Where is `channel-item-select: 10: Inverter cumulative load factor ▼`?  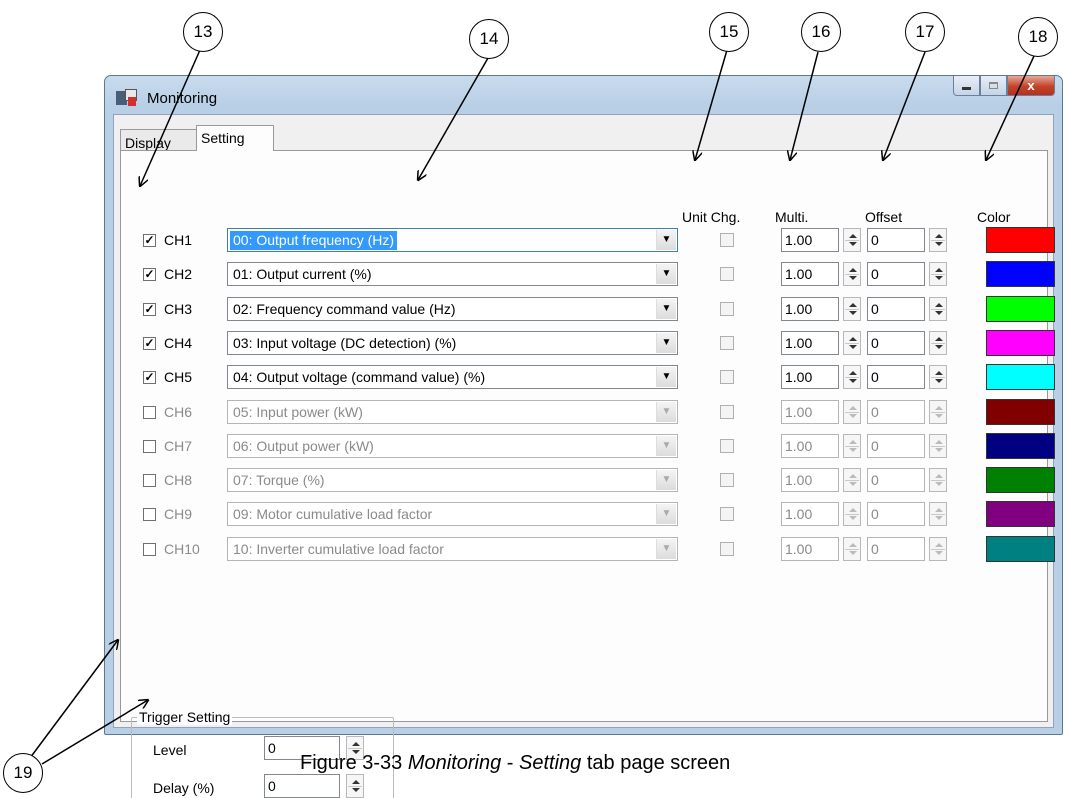 channel-item-select: 10: Inverter cumulative load factor ▼ is located at coordinates (452, 548).